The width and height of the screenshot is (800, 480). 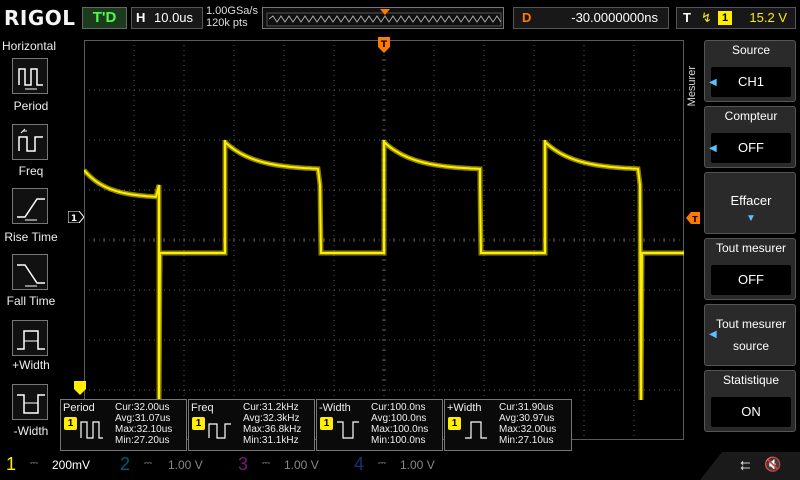 What do you see at coordinates (174, 17) in the screenshot?
I see `timebase-value: 10.0us` at bounding box center [174, 17].